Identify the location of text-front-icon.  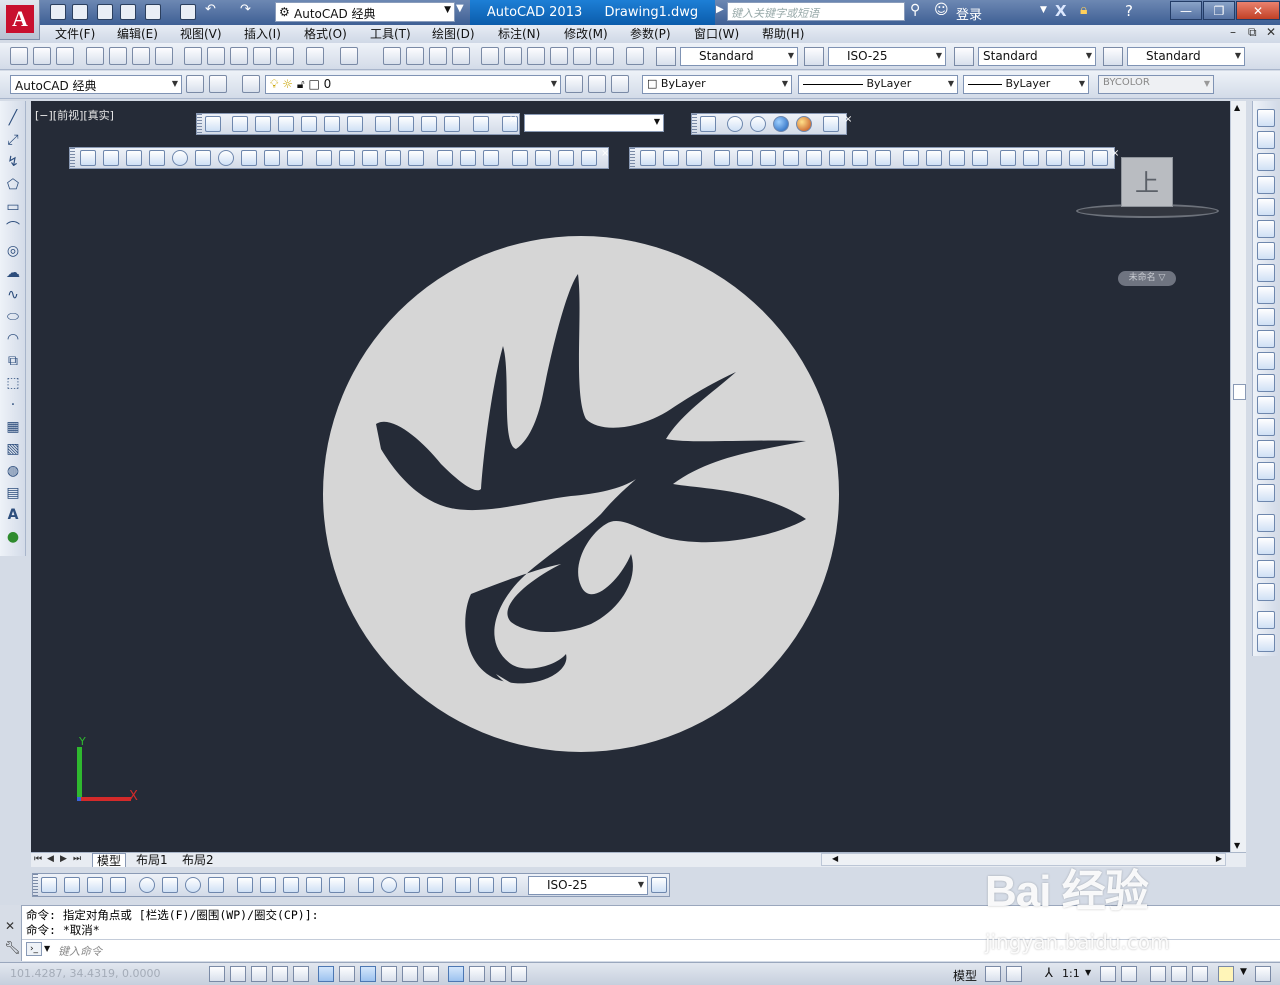
(1266, 620).